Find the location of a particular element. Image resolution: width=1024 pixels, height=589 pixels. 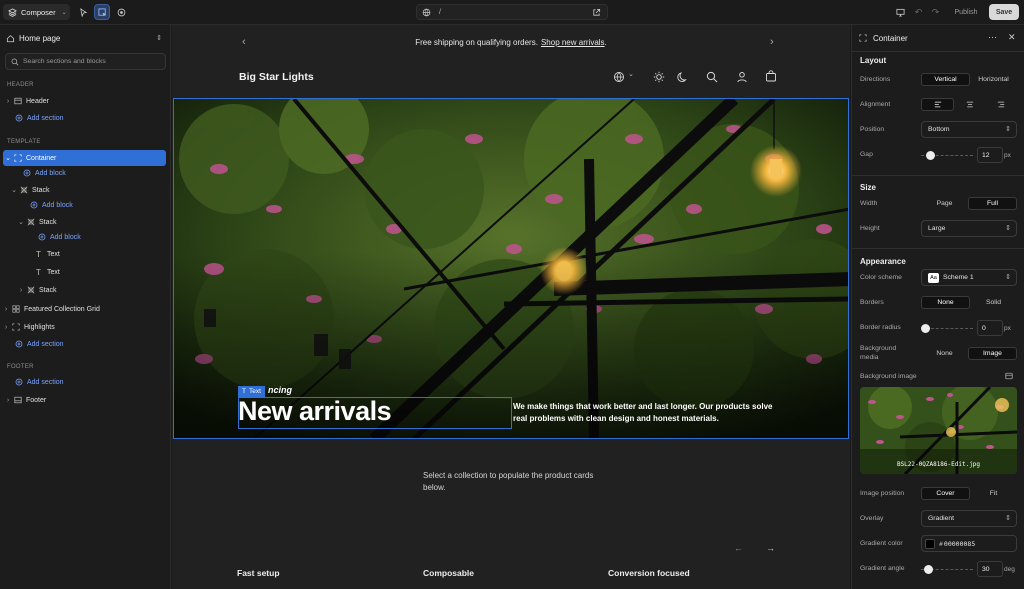

color-scheme-select: Aa Scheme 1 ⇕ is located at coordinates (969, 277).